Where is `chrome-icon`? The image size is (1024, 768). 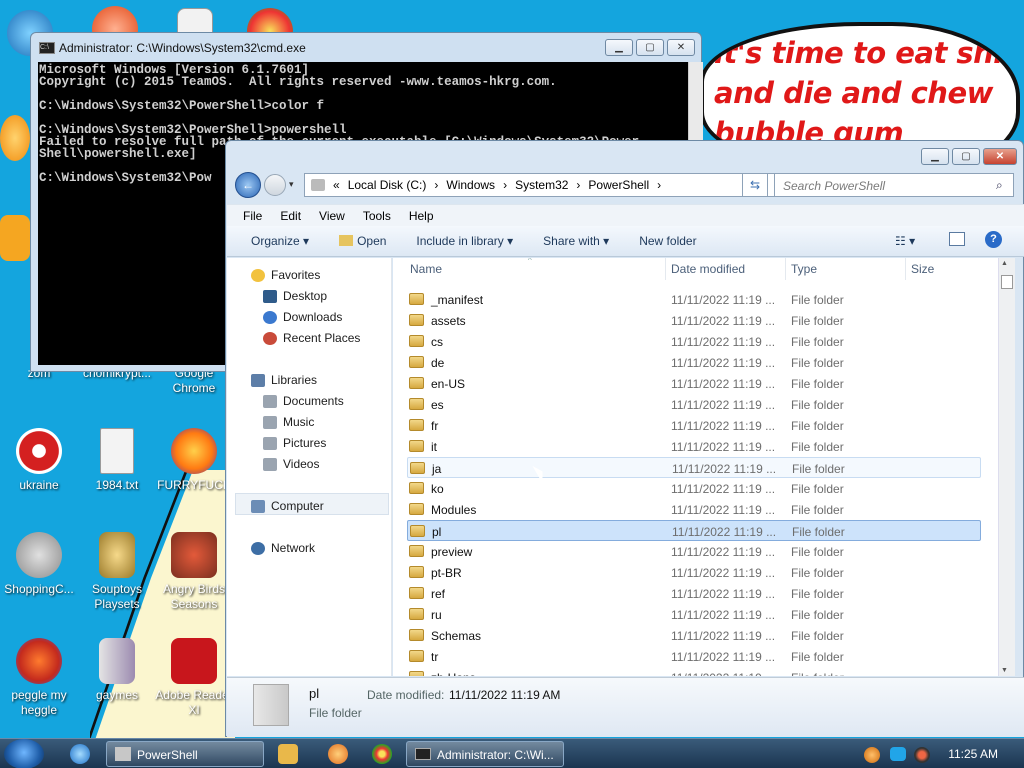 chrome-icon is located at coordinates (382, 754).